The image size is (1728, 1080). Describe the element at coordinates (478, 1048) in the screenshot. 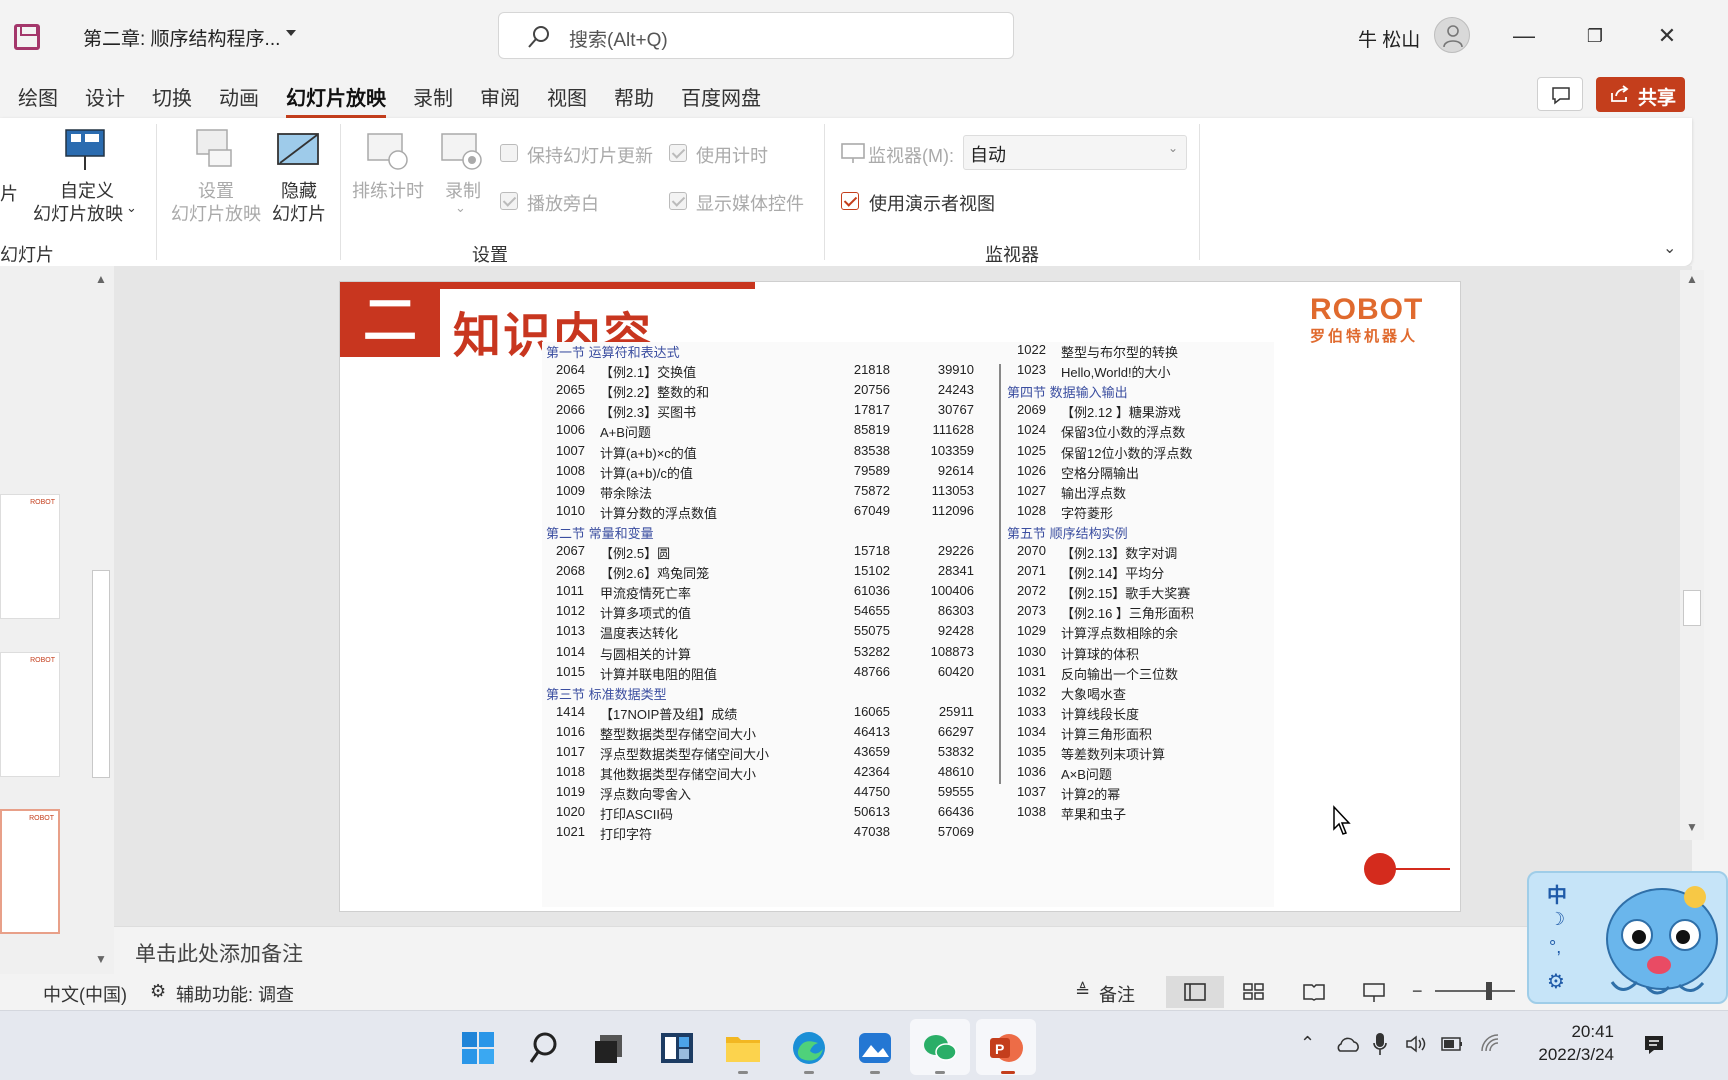

I see `windows-start-icon` at that location.